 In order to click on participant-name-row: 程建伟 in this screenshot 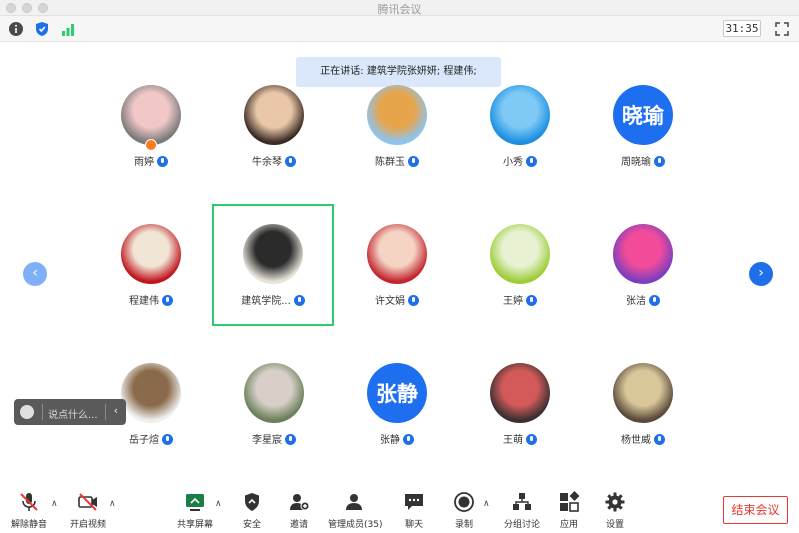, I will do `click(151, 299)`.